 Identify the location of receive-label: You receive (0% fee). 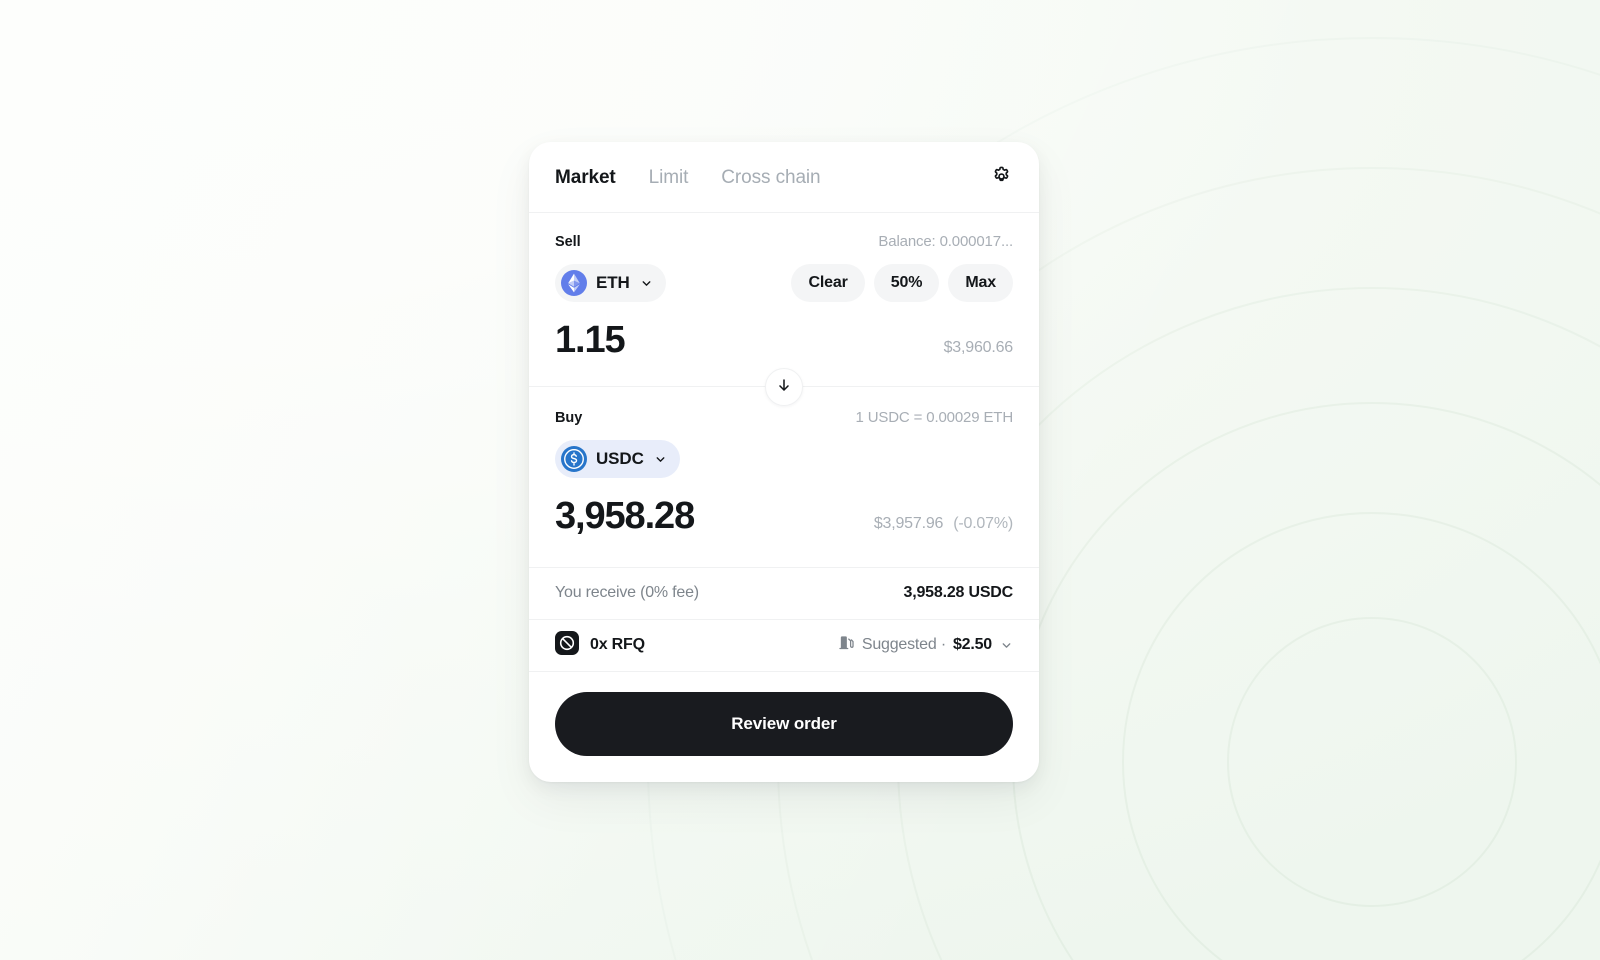
(627, 593).